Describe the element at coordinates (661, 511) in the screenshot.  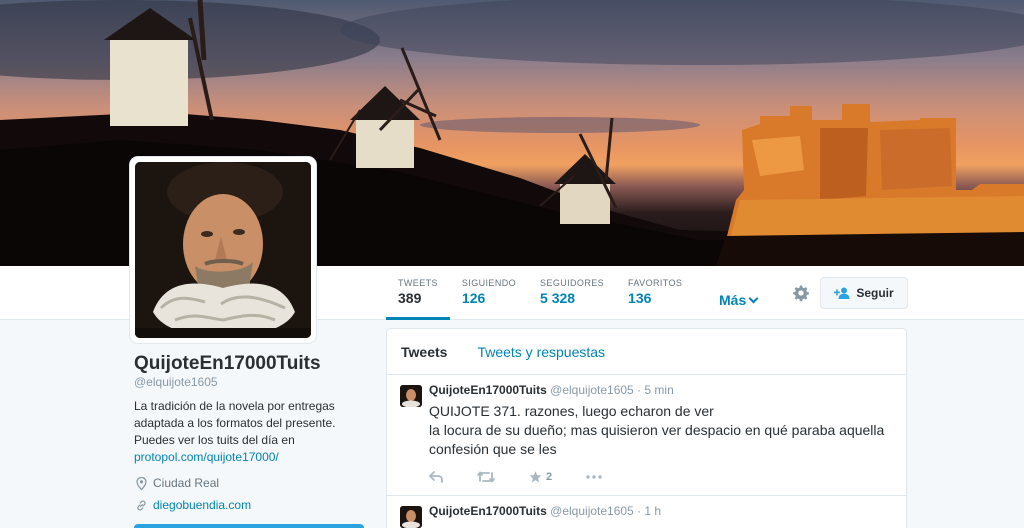
I see `tweet-header: QuijoteEn17000Tuits @elquijote1605 · 1 h` at that location.